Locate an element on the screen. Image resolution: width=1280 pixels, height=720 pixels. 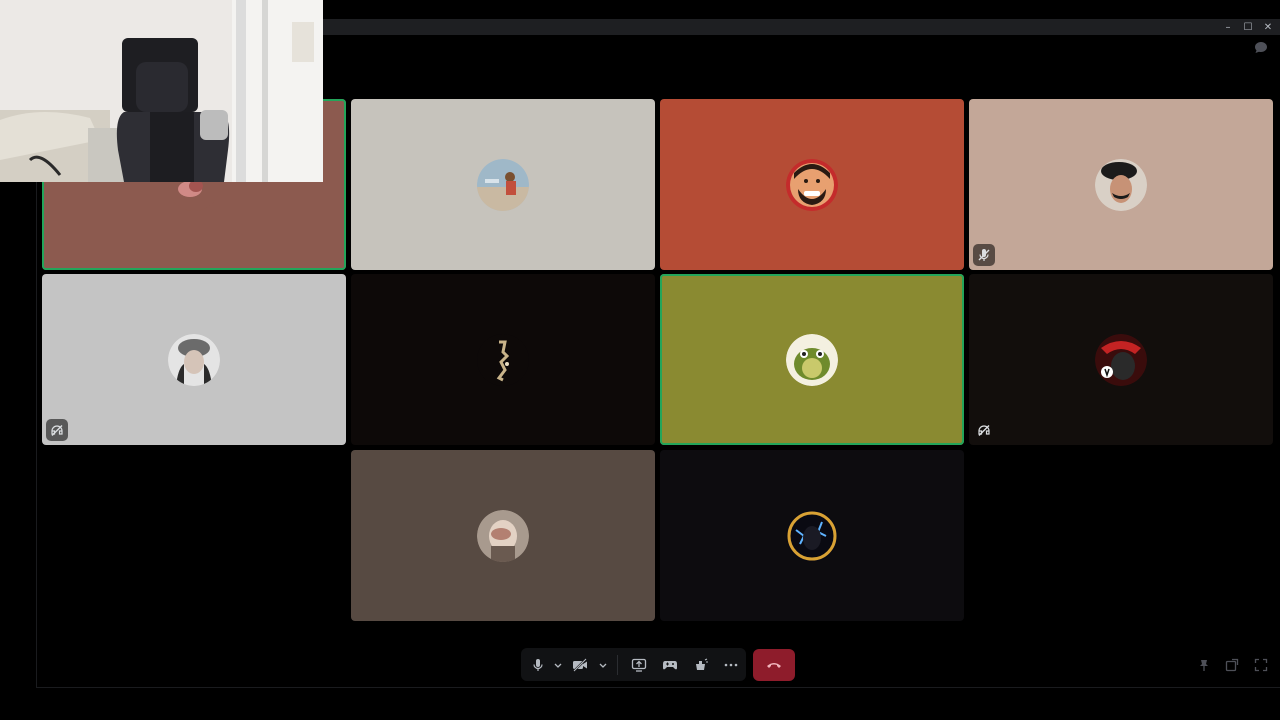
soundboard-icon is located at coordinates (702, 664).